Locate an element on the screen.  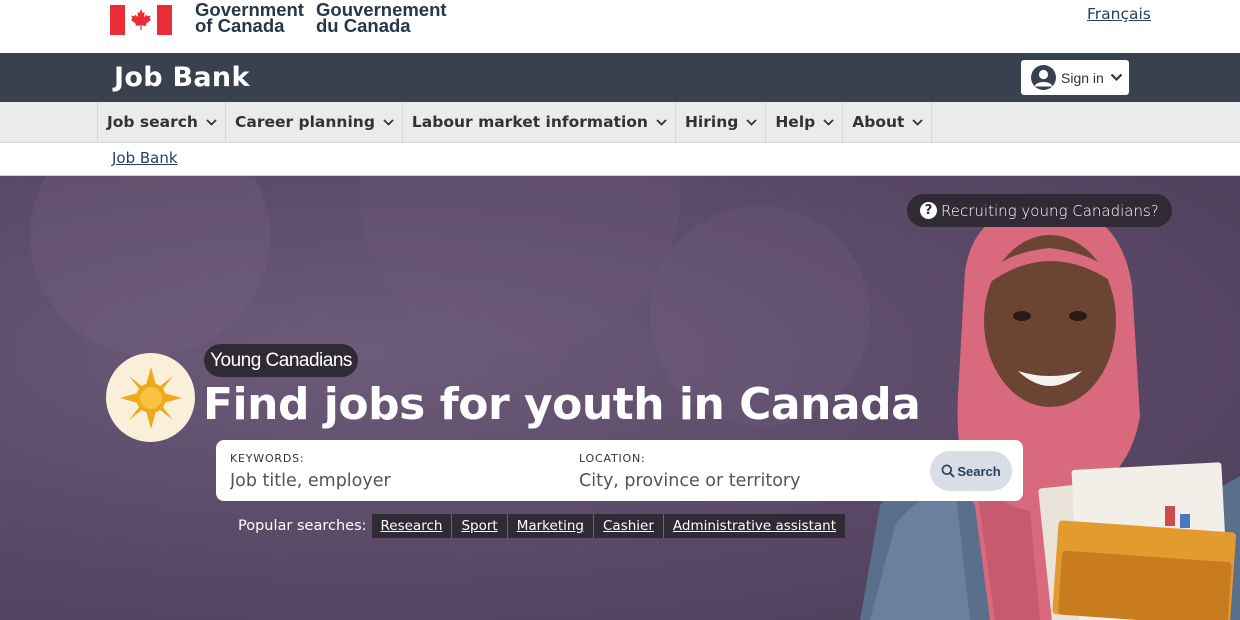
location-field: Location: is located at coordinates (744, 470).